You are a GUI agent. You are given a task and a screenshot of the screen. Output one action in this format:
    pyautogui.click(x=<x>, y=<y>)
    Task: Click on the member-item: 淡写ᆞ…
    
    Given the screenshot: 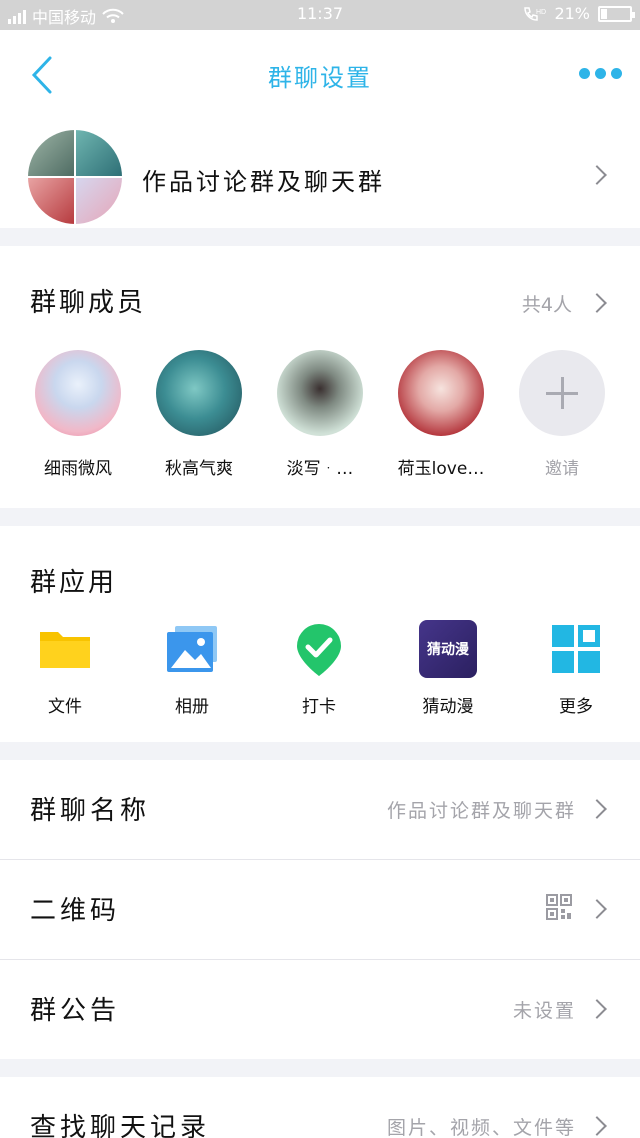 What is the action you would take?
    pyautogui.click(x=320, y=414)
    